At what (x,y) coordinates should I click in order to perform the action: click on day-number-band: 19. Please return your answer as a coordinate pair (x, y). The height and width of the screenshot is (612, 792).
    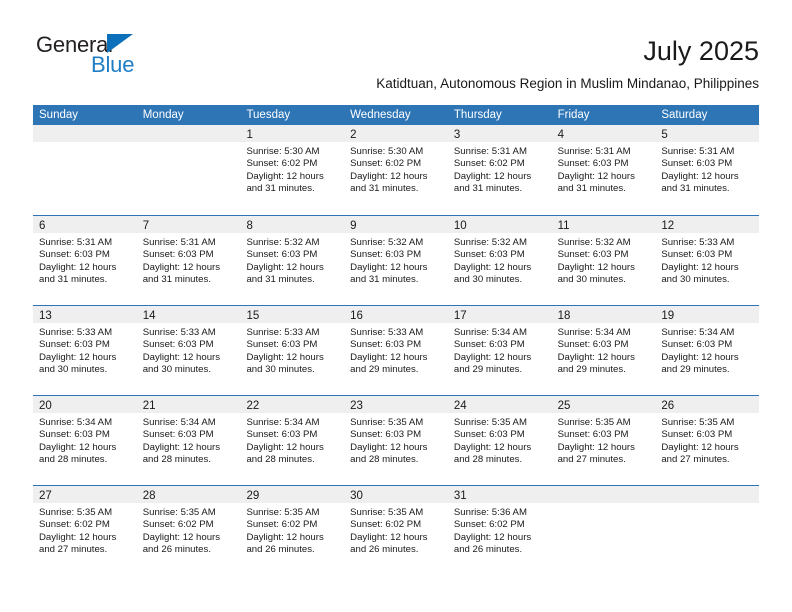
    Looking at the image, I should click on (707, 314).